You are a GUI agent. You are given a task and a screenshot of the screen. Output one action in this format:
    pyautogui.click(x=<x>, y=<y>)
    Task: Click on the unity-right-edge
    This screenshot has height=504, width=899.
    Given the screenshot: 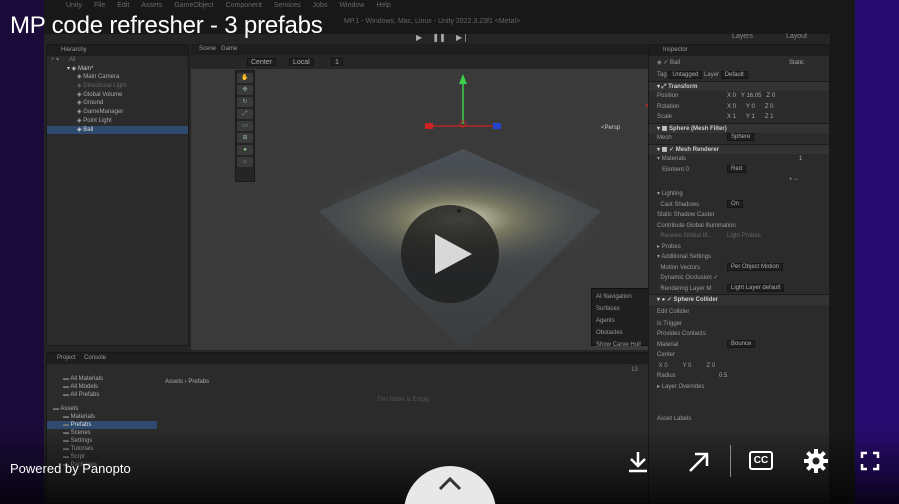 What is the action you would take?
    pyautogui.click(x=842, y=252)
    